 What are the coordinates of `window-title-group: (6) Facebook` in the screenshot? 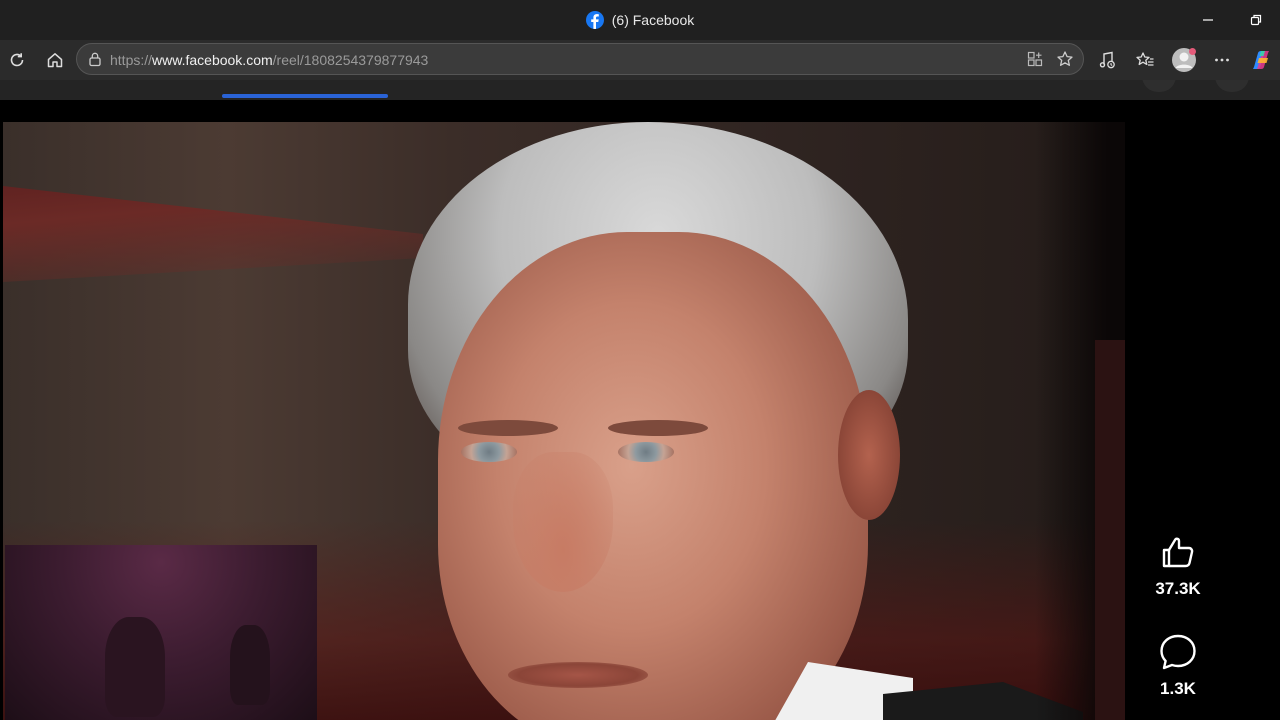 It's located at (640, 20).